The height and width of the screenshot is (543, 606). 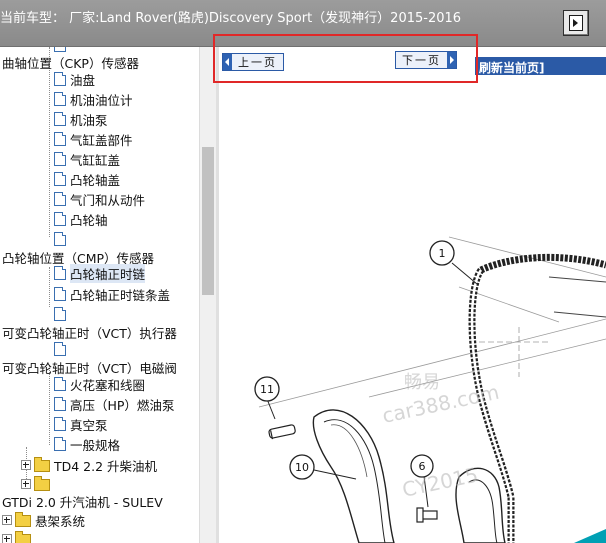 What do you see at coordinates (43, 520) in the screenshot?
I see `tree-item: 悬架系统` at bounding box center [43, 520].